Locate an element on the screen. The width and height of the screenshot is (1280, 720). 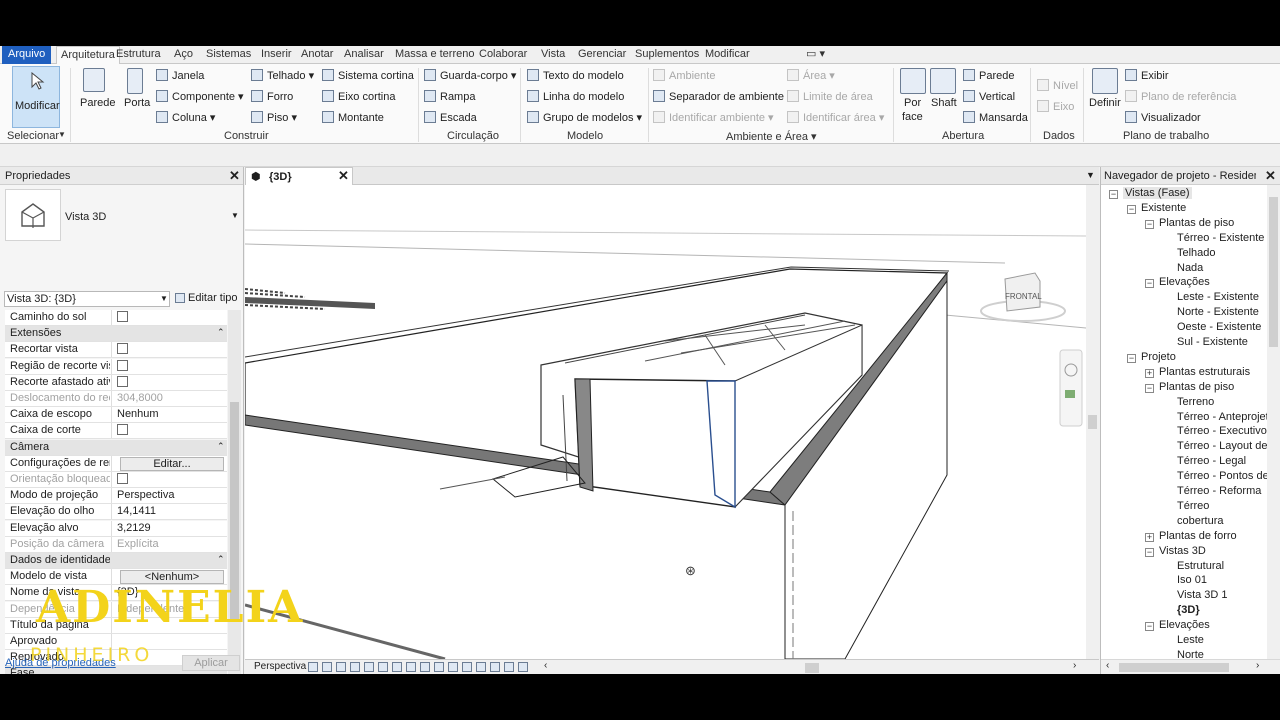
ribbon-toggle-icon: ▭ ▾ is located at coordinates (815, 55).